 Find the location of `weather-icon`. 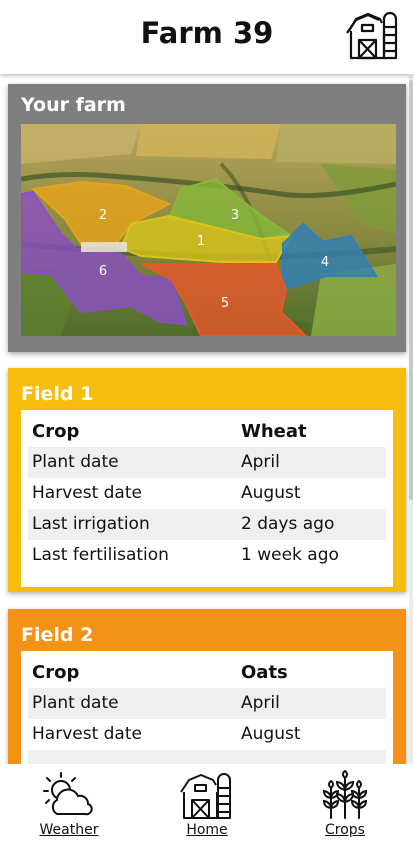

weather-icon is located at coordinates (68, 794).